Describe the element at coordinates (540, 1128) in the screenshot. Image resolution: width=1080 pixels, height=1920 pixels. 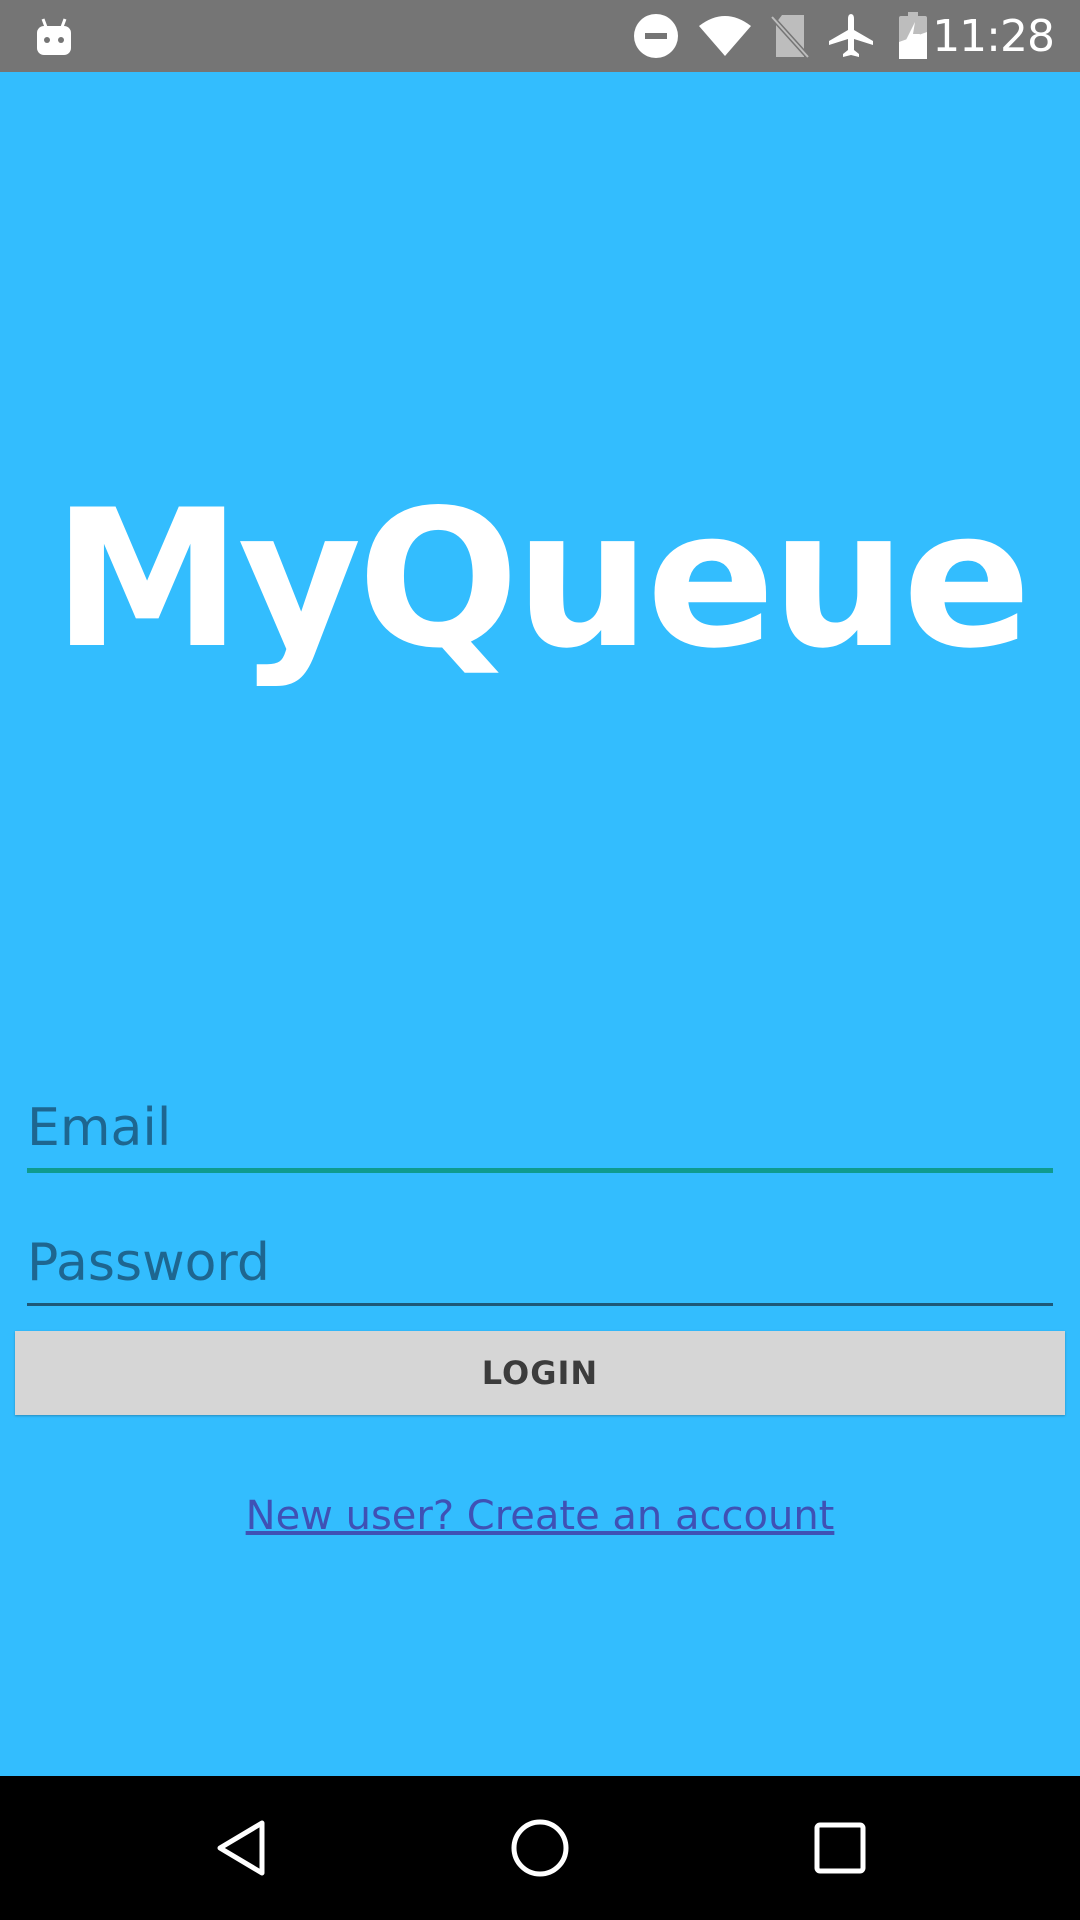
I see `email-input` at that location.